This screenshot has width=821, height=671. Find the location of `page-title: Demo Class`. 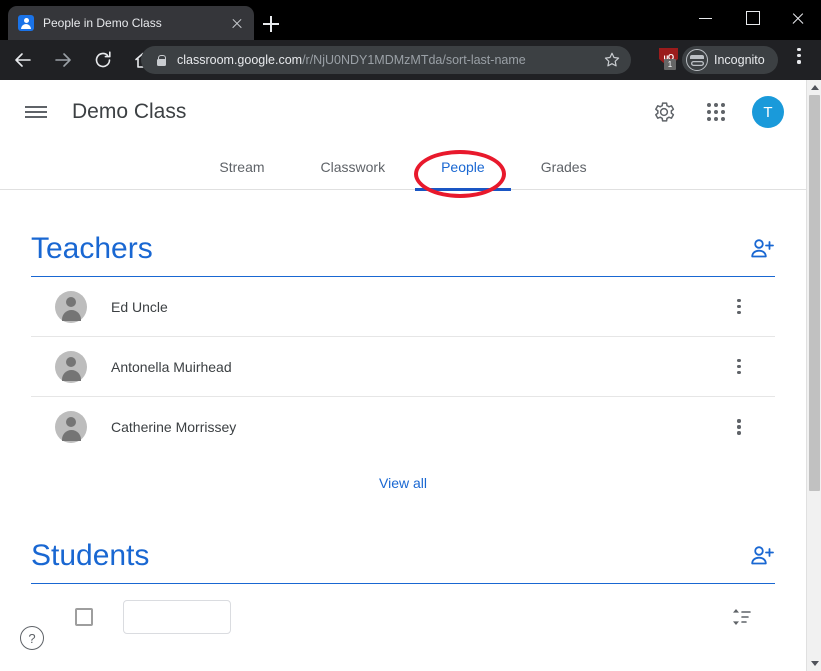

page-title: Demo Class is located at coordinates (129, 111).